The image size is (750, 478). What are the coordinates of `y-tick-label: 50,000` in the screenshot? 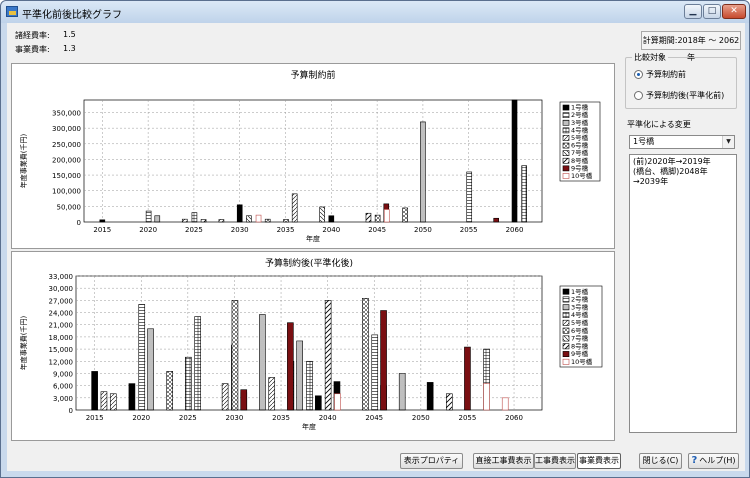 It's located at (69, 207).